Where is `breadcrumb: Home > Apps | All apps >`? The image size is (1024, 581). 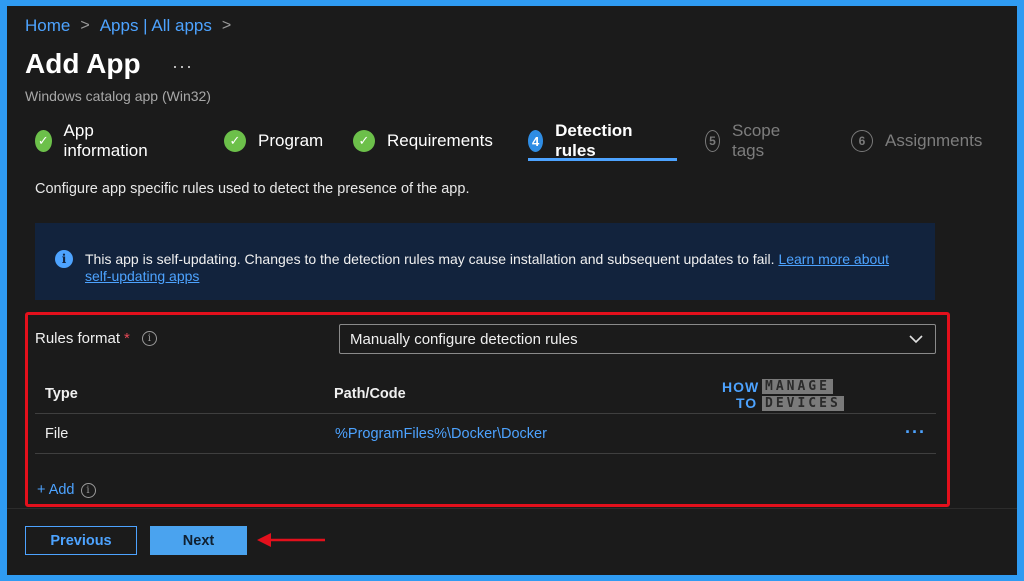
breadcrumb: Home > Apps | All apps > is located at coordinates (133, 26).